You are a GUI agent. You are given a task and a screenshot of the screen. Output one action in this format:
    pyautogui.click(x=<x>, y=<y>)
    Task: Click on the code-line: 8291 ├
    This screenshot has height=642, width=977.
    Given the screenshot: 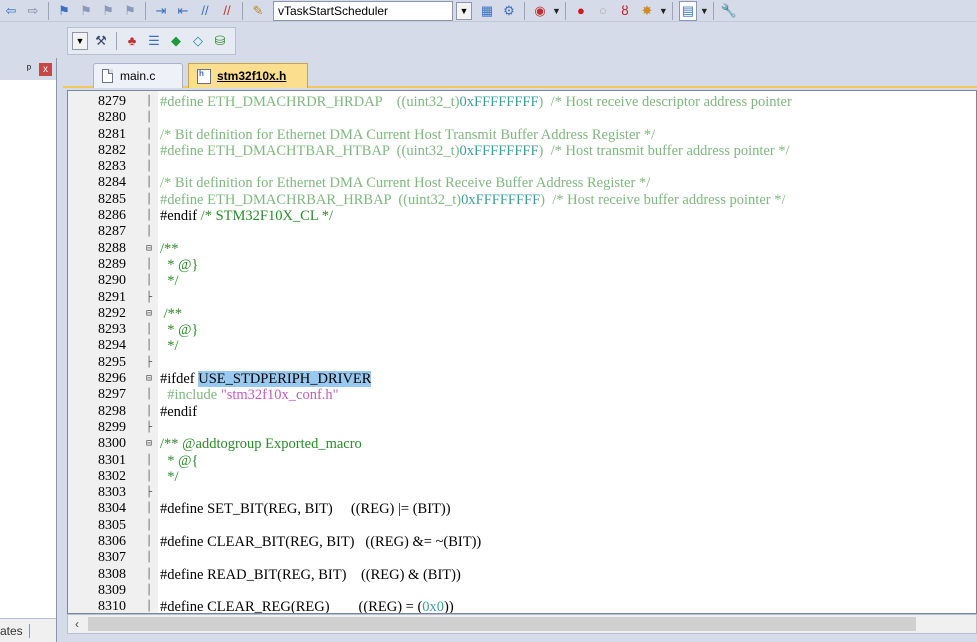 What is the action you would take?
    pyautogui.click(x=522, y=298)
    